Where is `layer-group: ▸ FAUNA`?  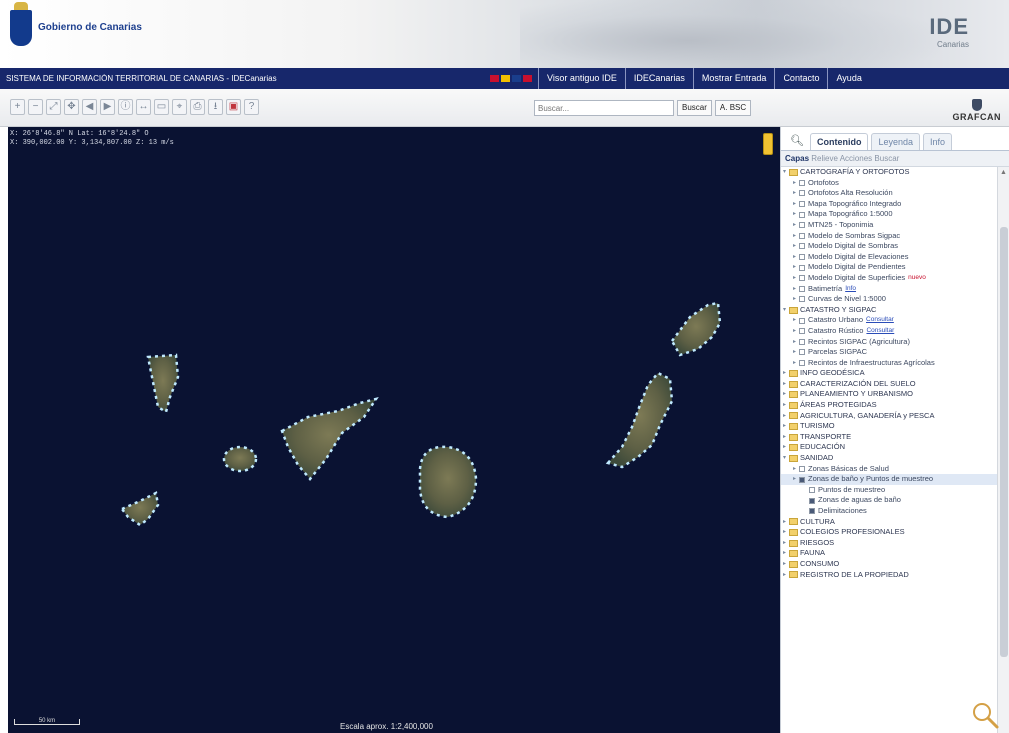 layer-group: ▸ FAUNA is located at coordinates (889, 553).